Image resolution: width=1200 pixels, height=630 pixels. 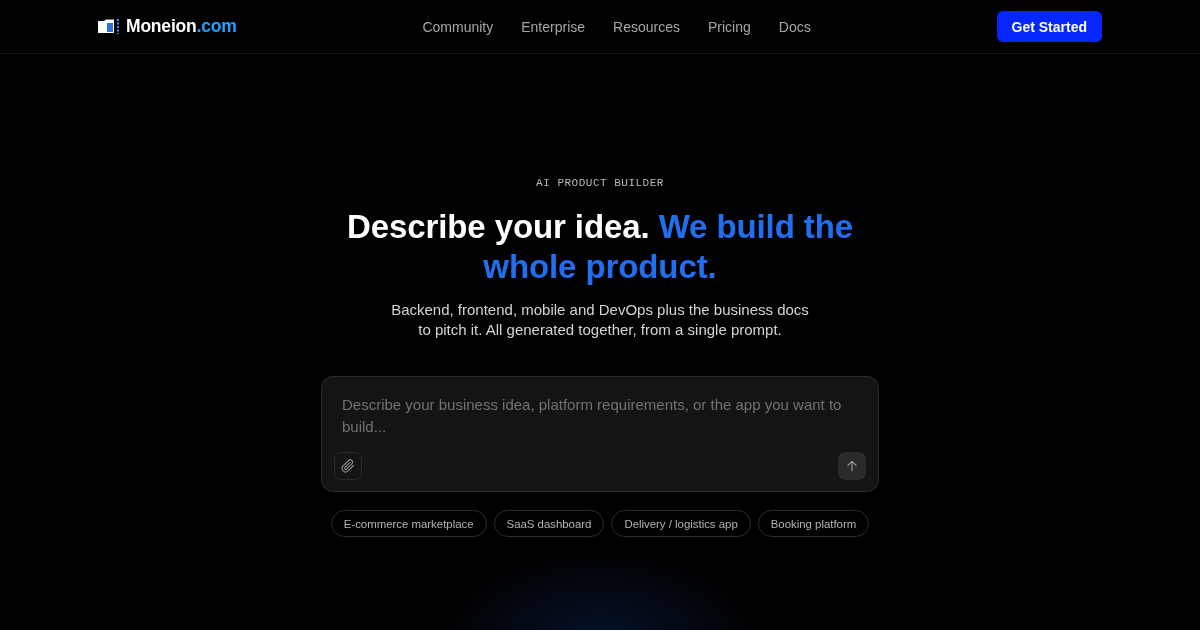 I want to click on attach-button, so click(x=348, y=466).